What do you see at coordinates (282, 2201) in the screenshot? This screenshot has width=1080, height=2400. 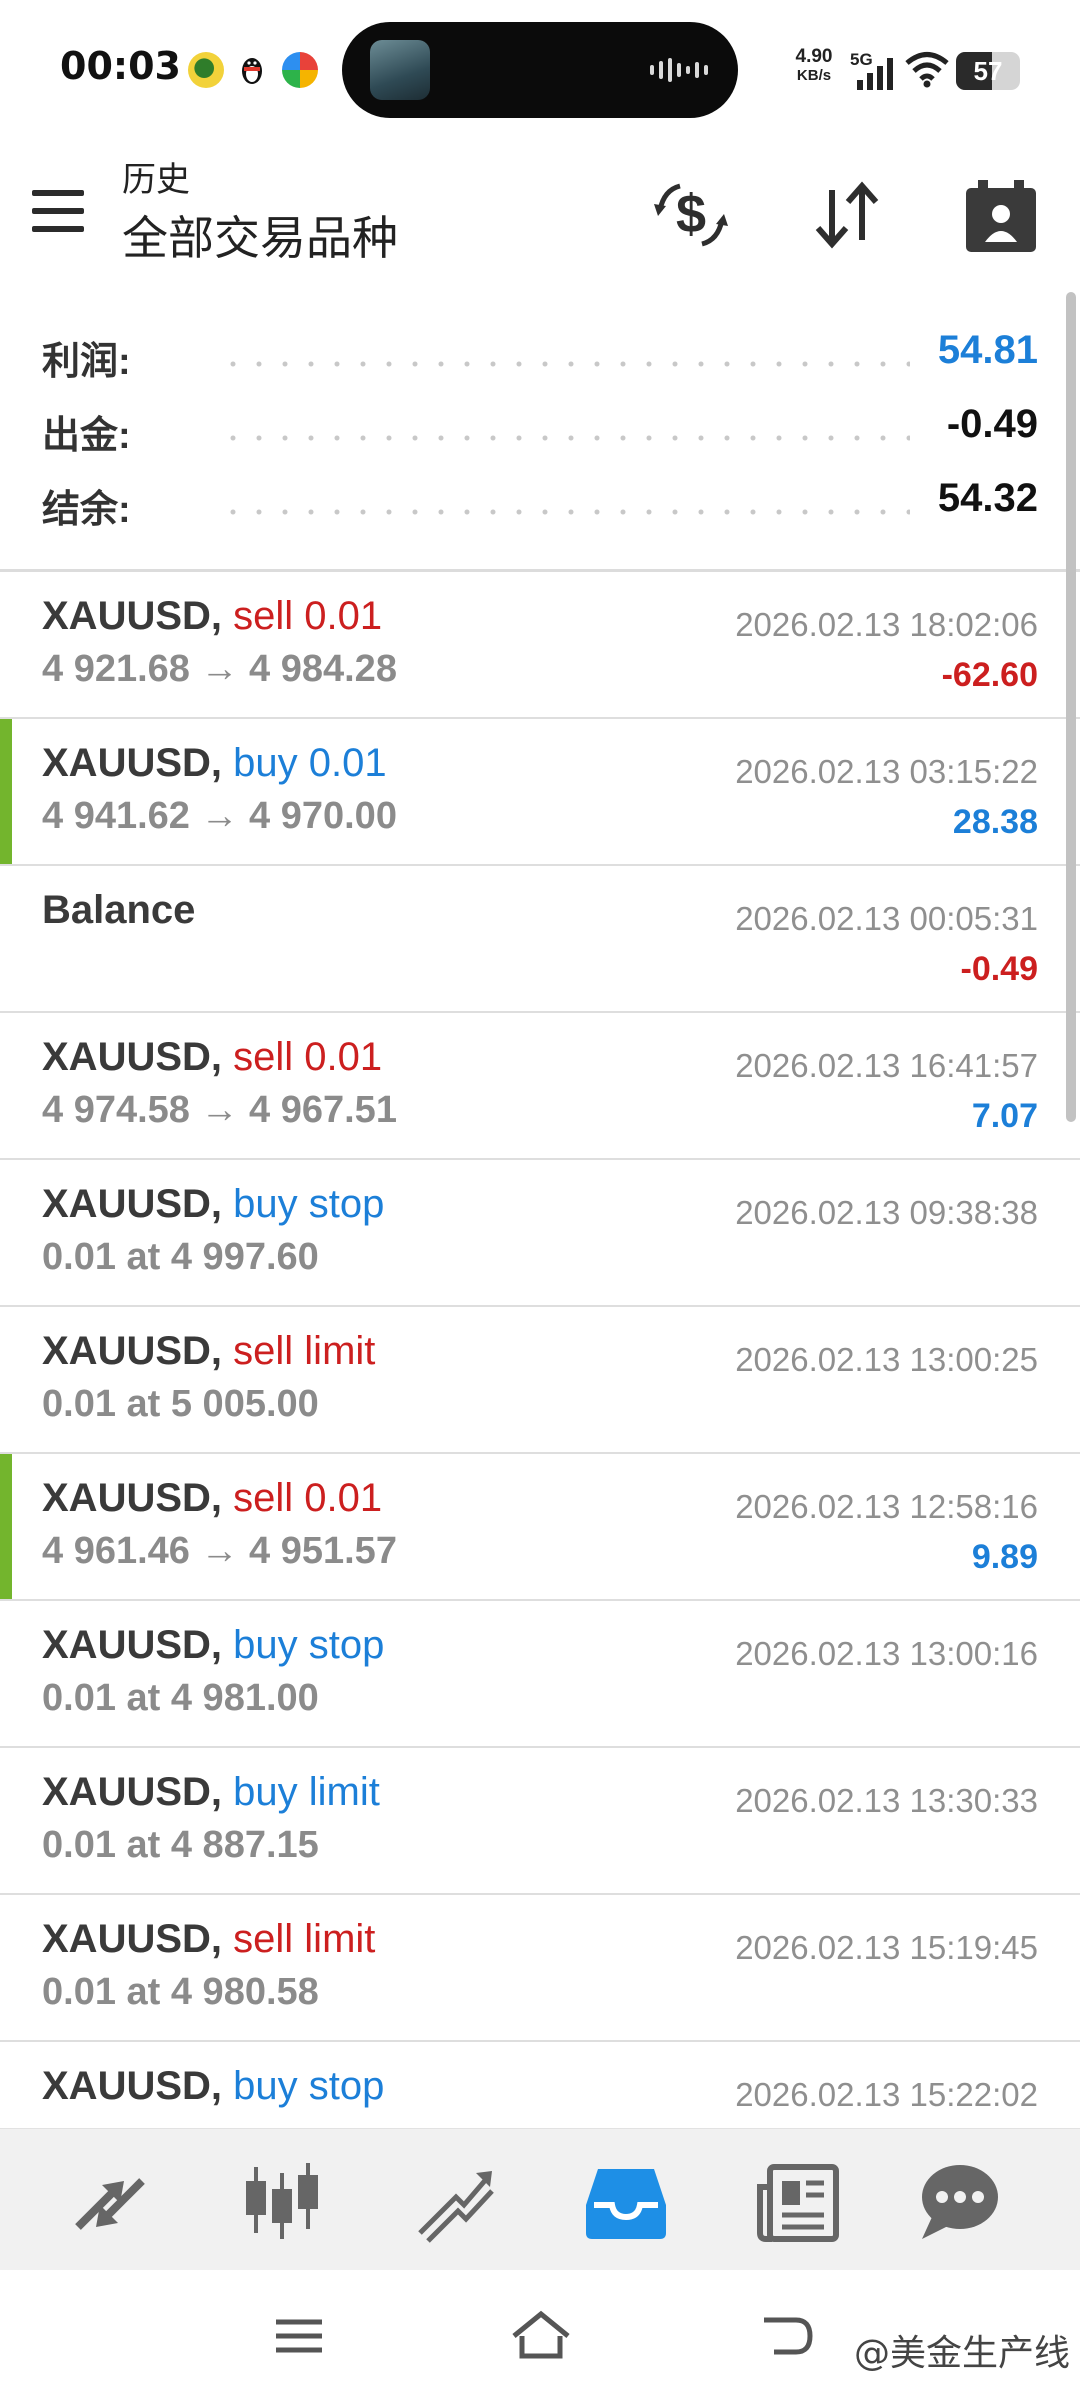 I see `chart-icon` at bounding box center [282, 2201].